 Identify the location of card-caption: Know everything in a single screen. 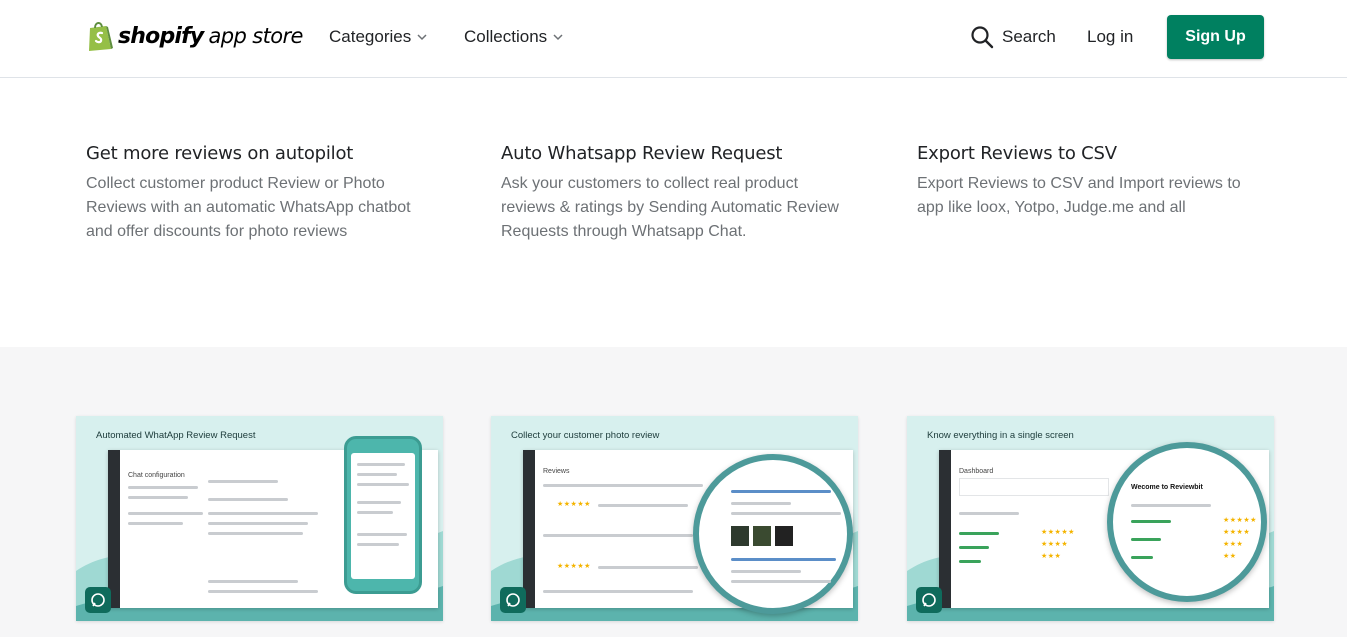
(1000, 435).